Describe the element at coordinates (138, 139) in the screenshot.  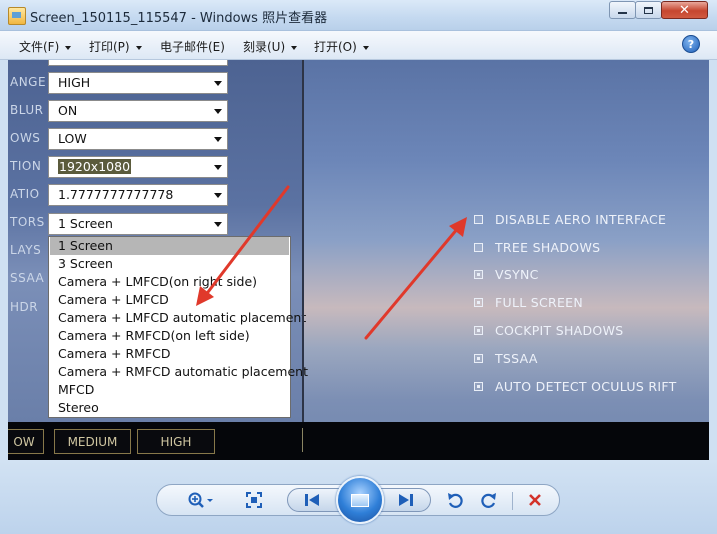
I see `shadows-select: LOW` at that location.